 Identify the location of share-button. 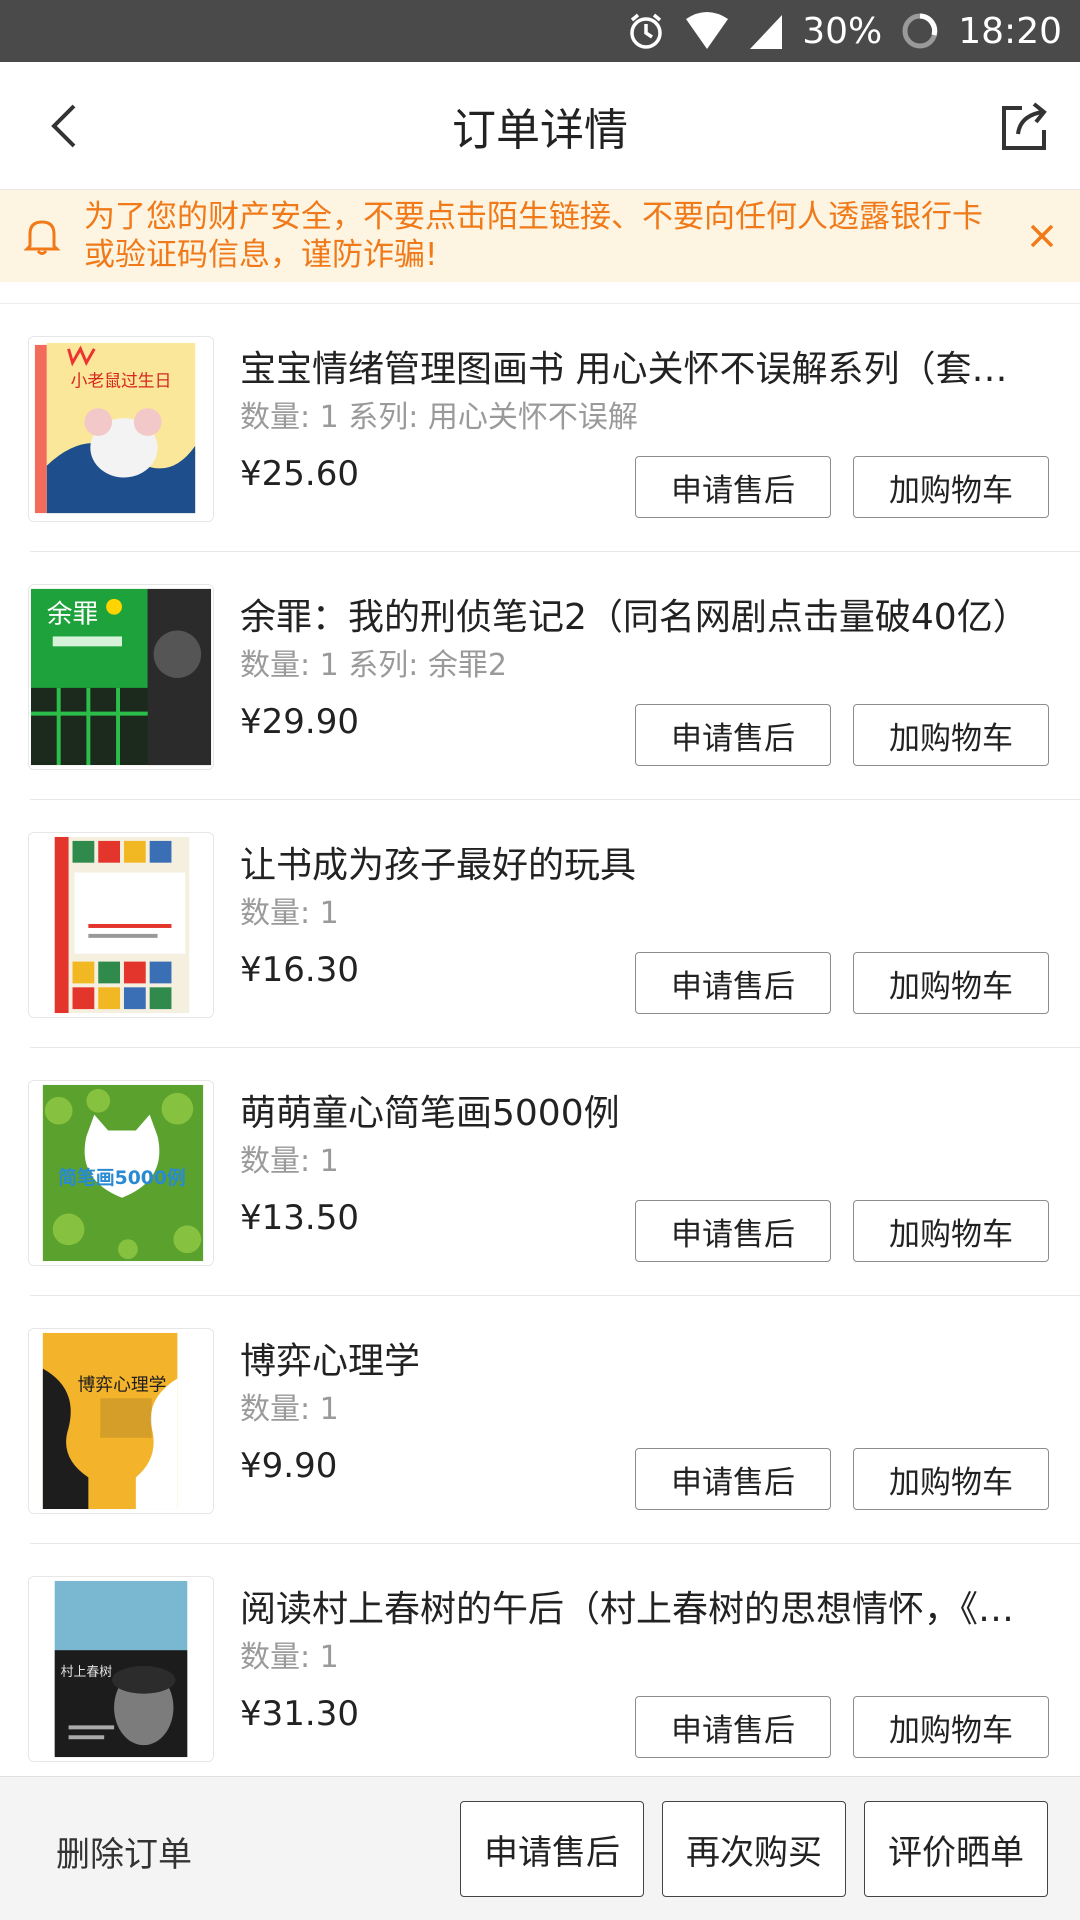
(1025, 127).